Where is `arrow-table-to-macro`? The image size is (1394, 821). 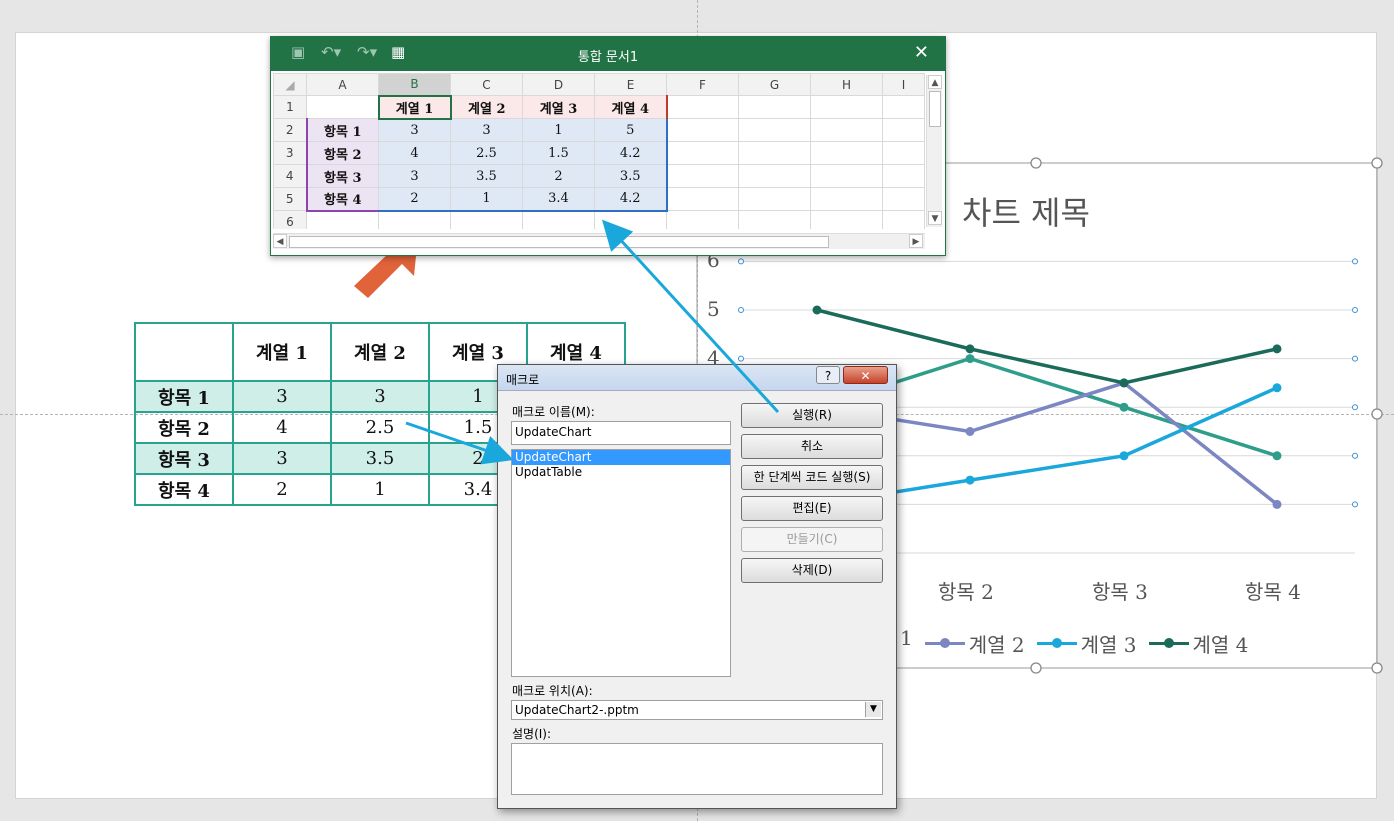
arrow-table-to-macro is located at coordinates (459, 443).